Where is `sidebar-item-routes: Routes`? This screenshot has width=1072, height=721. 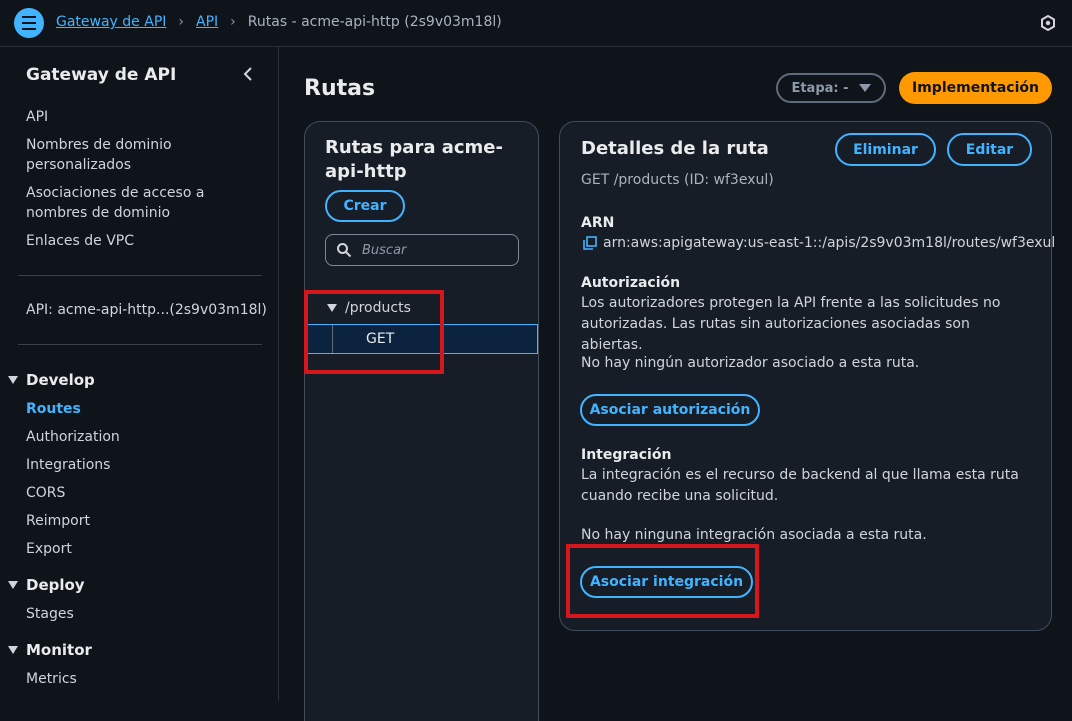
sidebar-item-routes: Routes is located at coordinates (53, 409).